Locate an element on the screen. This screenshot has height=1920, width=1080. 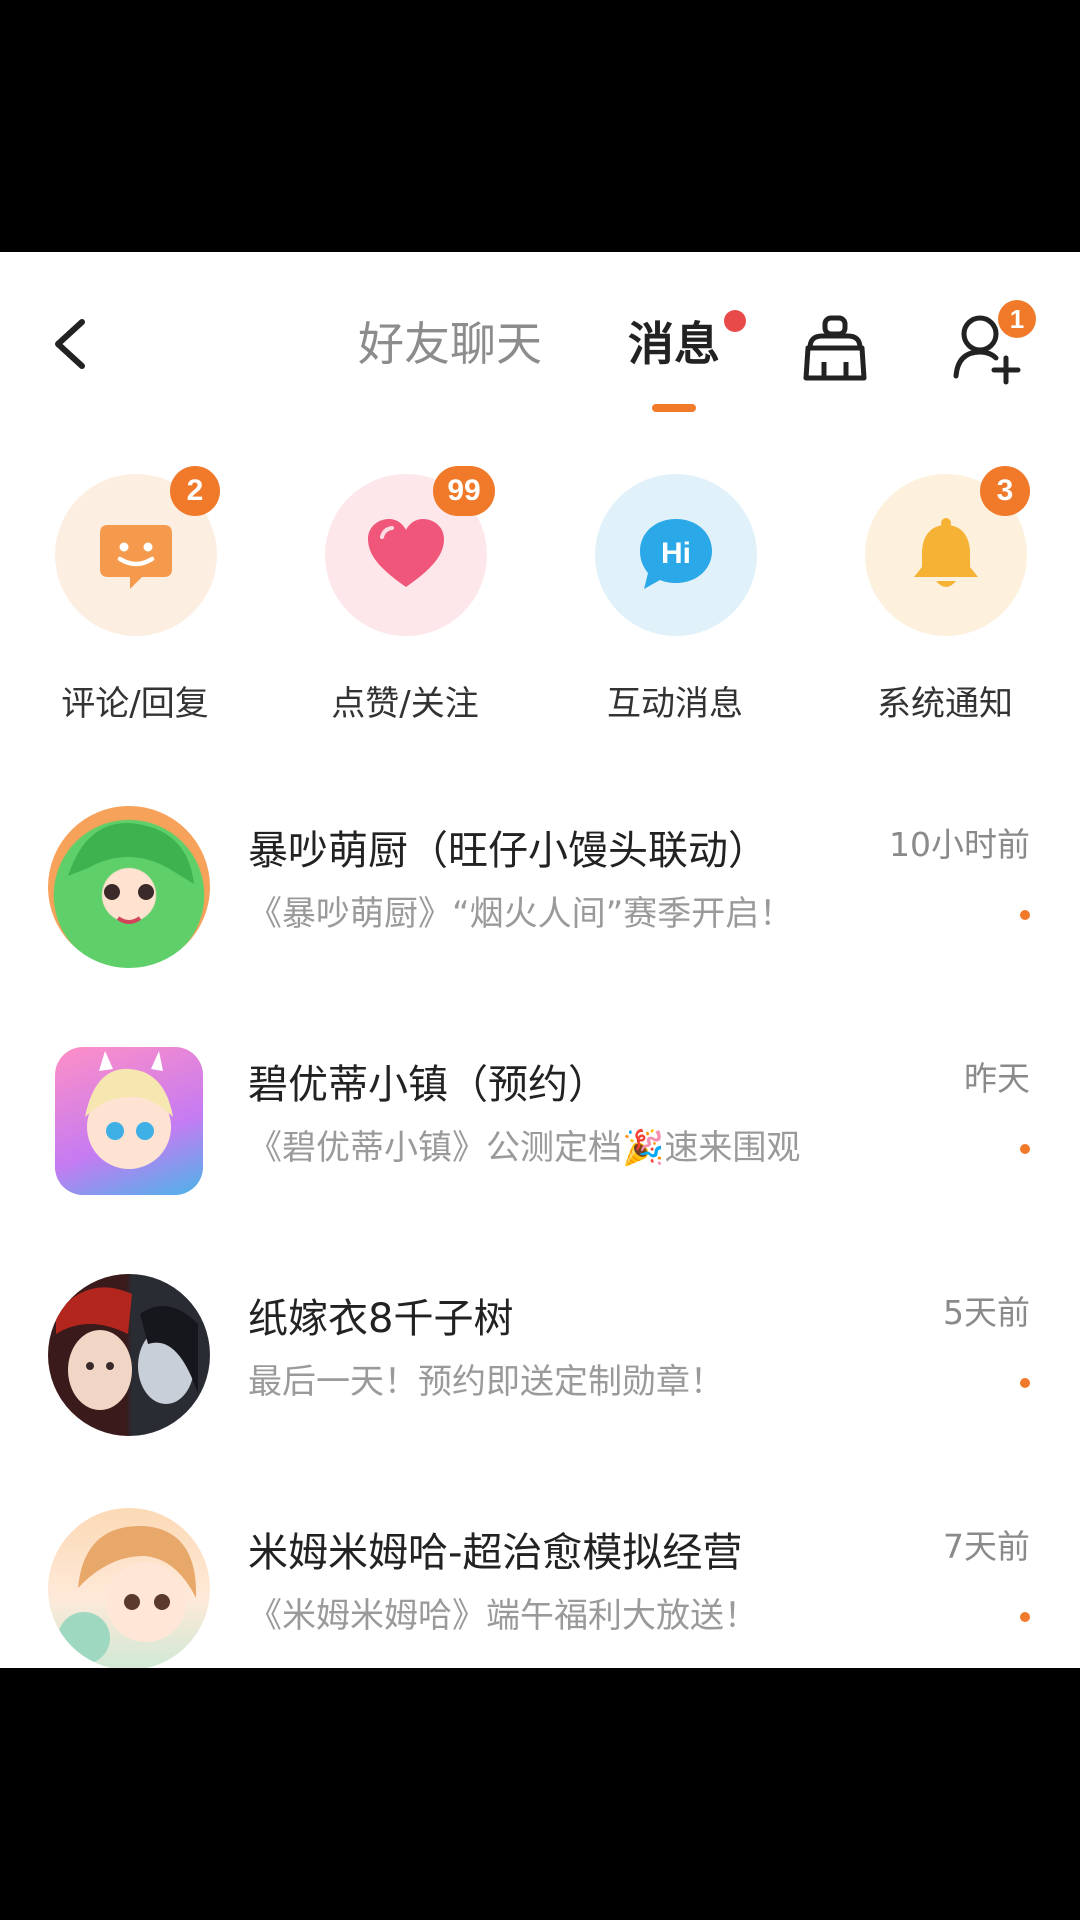
item-title: 米姆米姆哈-超治愈模拟经营 is located at coordinates (495, 1553).